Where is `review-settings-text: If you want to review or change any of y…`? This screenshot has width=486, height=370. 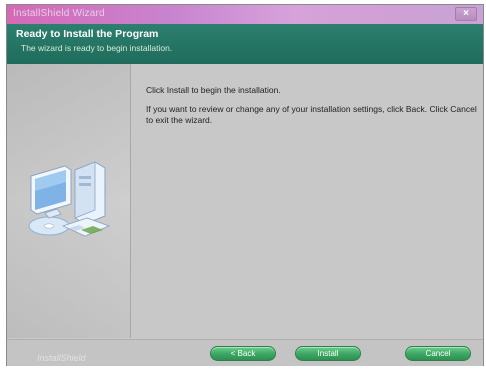 review-settings-text: If you want to review or change any of y… is located at coordinates (311, 114).